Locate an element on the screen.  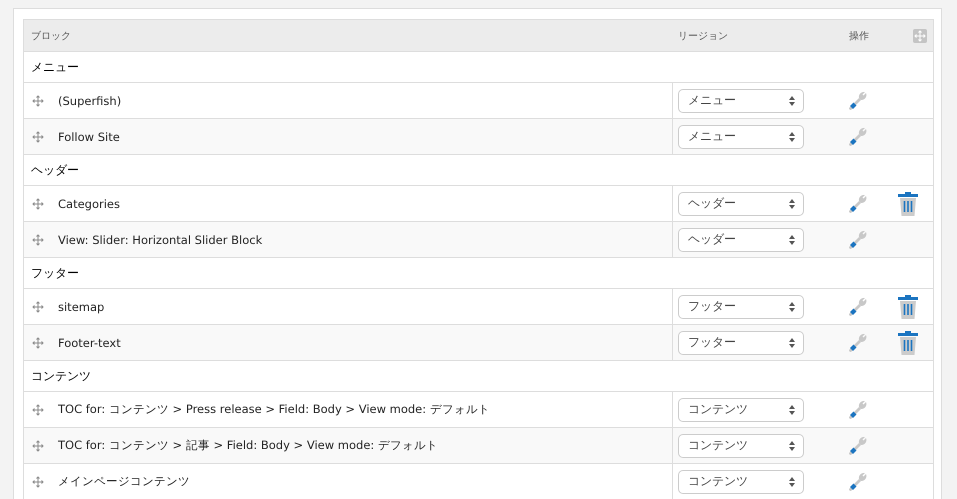
block-title: Categories is located at coordinates (89, 203).